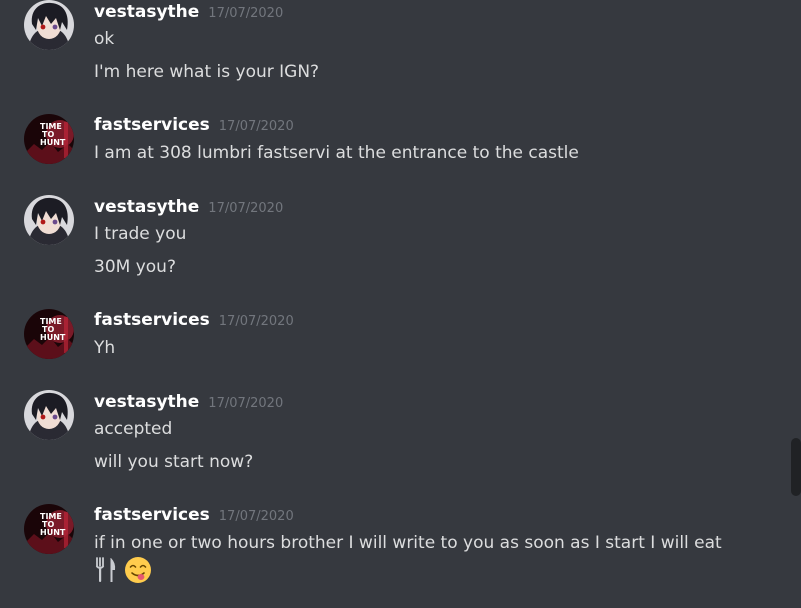  What do you see at coordinates (140, 234) in the screenshot?
I see `message-text: I trade you` at bounding box center [140, 234].